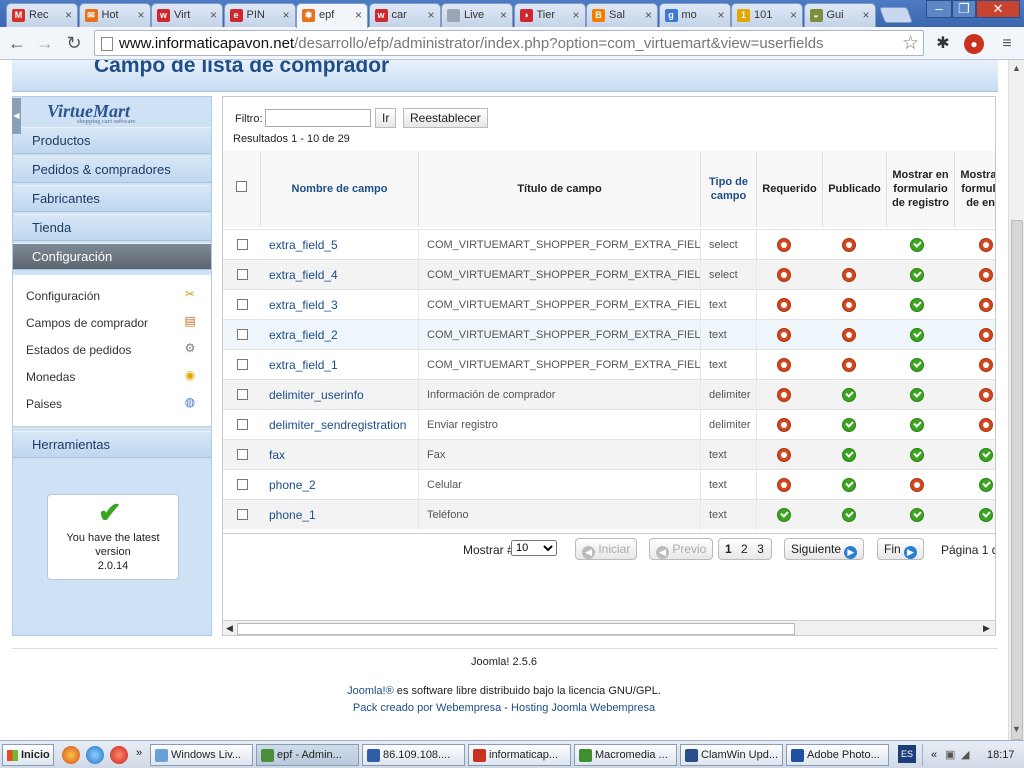  I want to click on page-1: 1, so click(728, 549).